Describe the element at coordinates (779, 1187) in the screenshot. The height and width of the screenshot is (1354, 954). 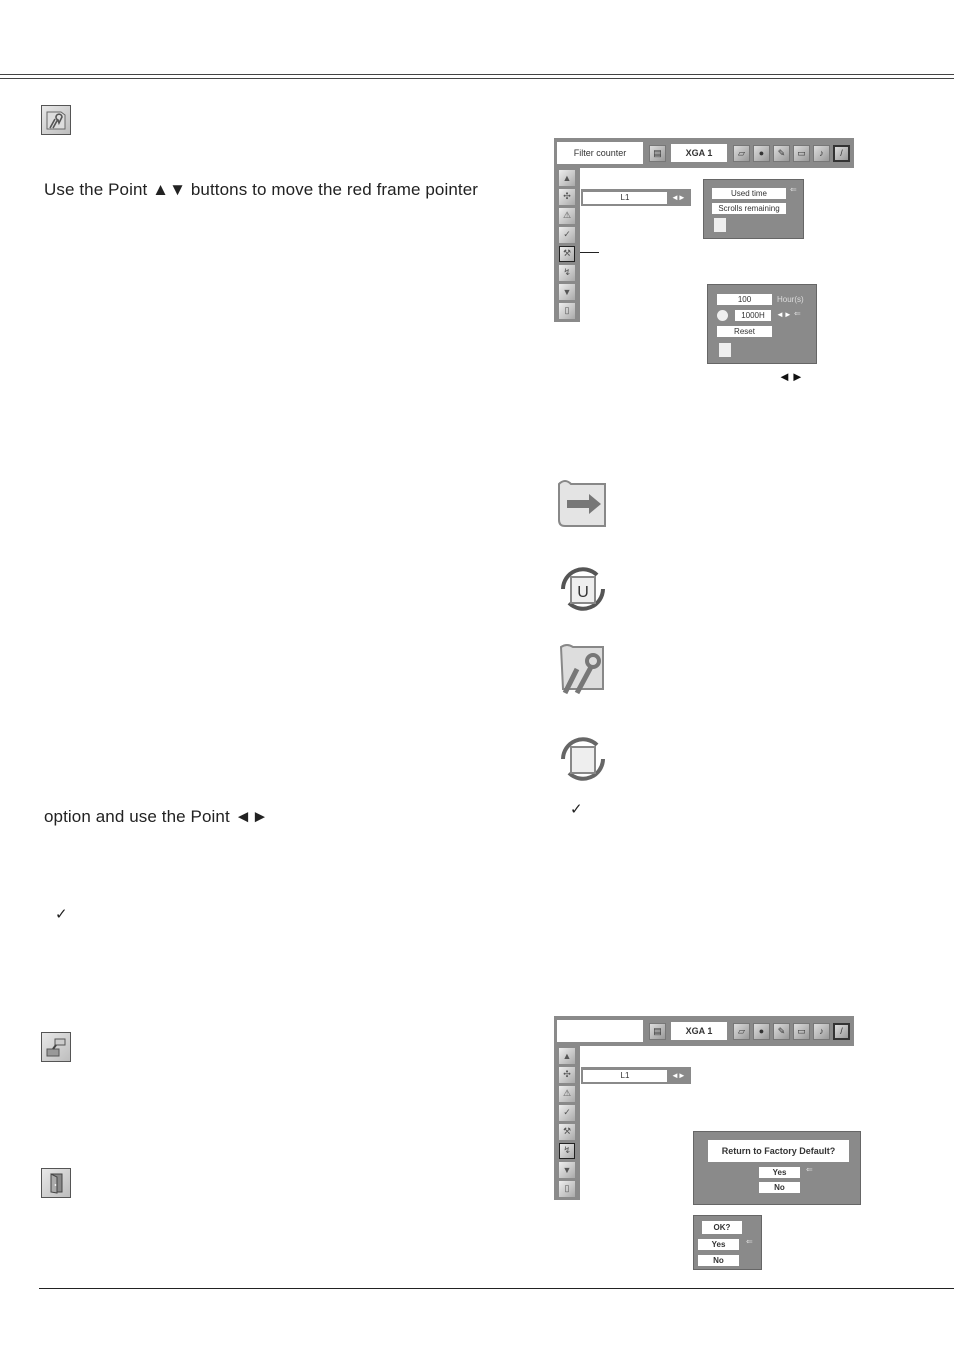
I see `factory-no-button: No` at that location.